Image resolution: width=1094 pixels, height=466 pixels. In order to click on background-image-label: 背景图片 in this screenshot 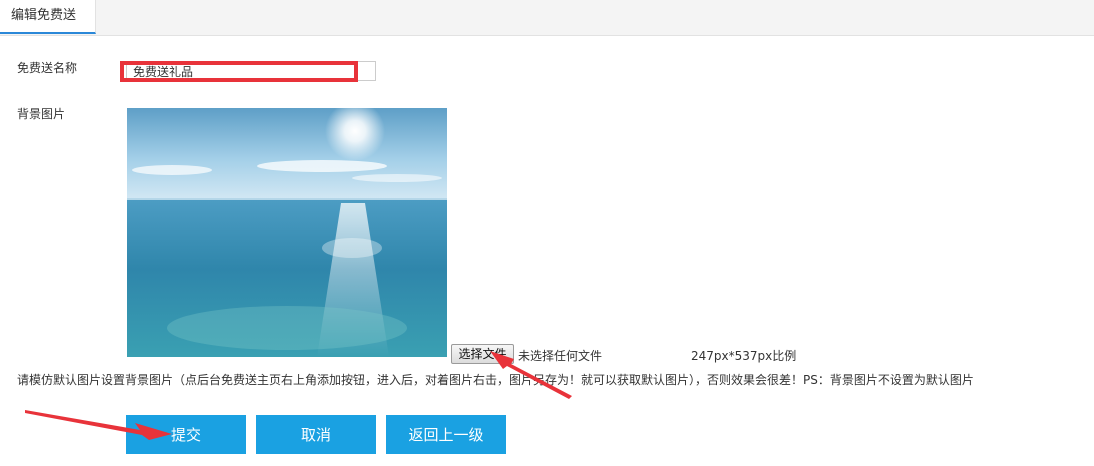, I will do `click(41, 114)`.